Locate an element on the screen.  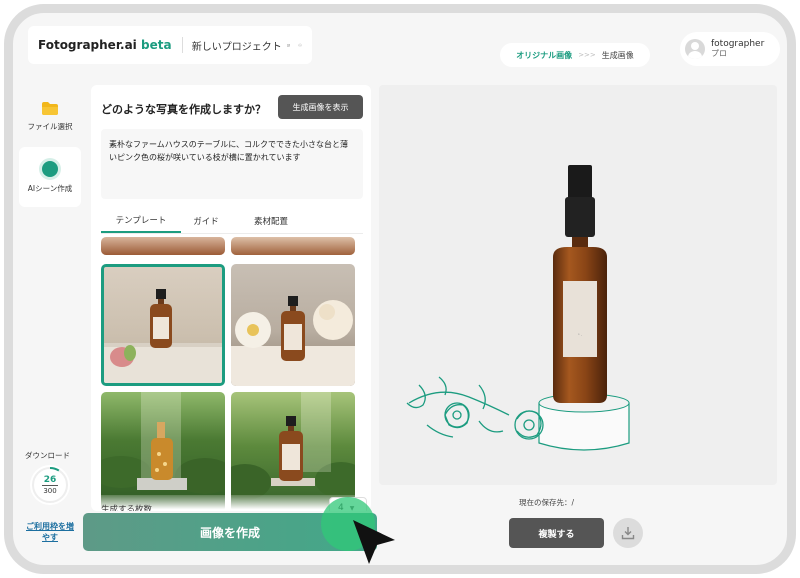
sidebar-item-label: ファイル選択 is located at coordinates (50, 126).